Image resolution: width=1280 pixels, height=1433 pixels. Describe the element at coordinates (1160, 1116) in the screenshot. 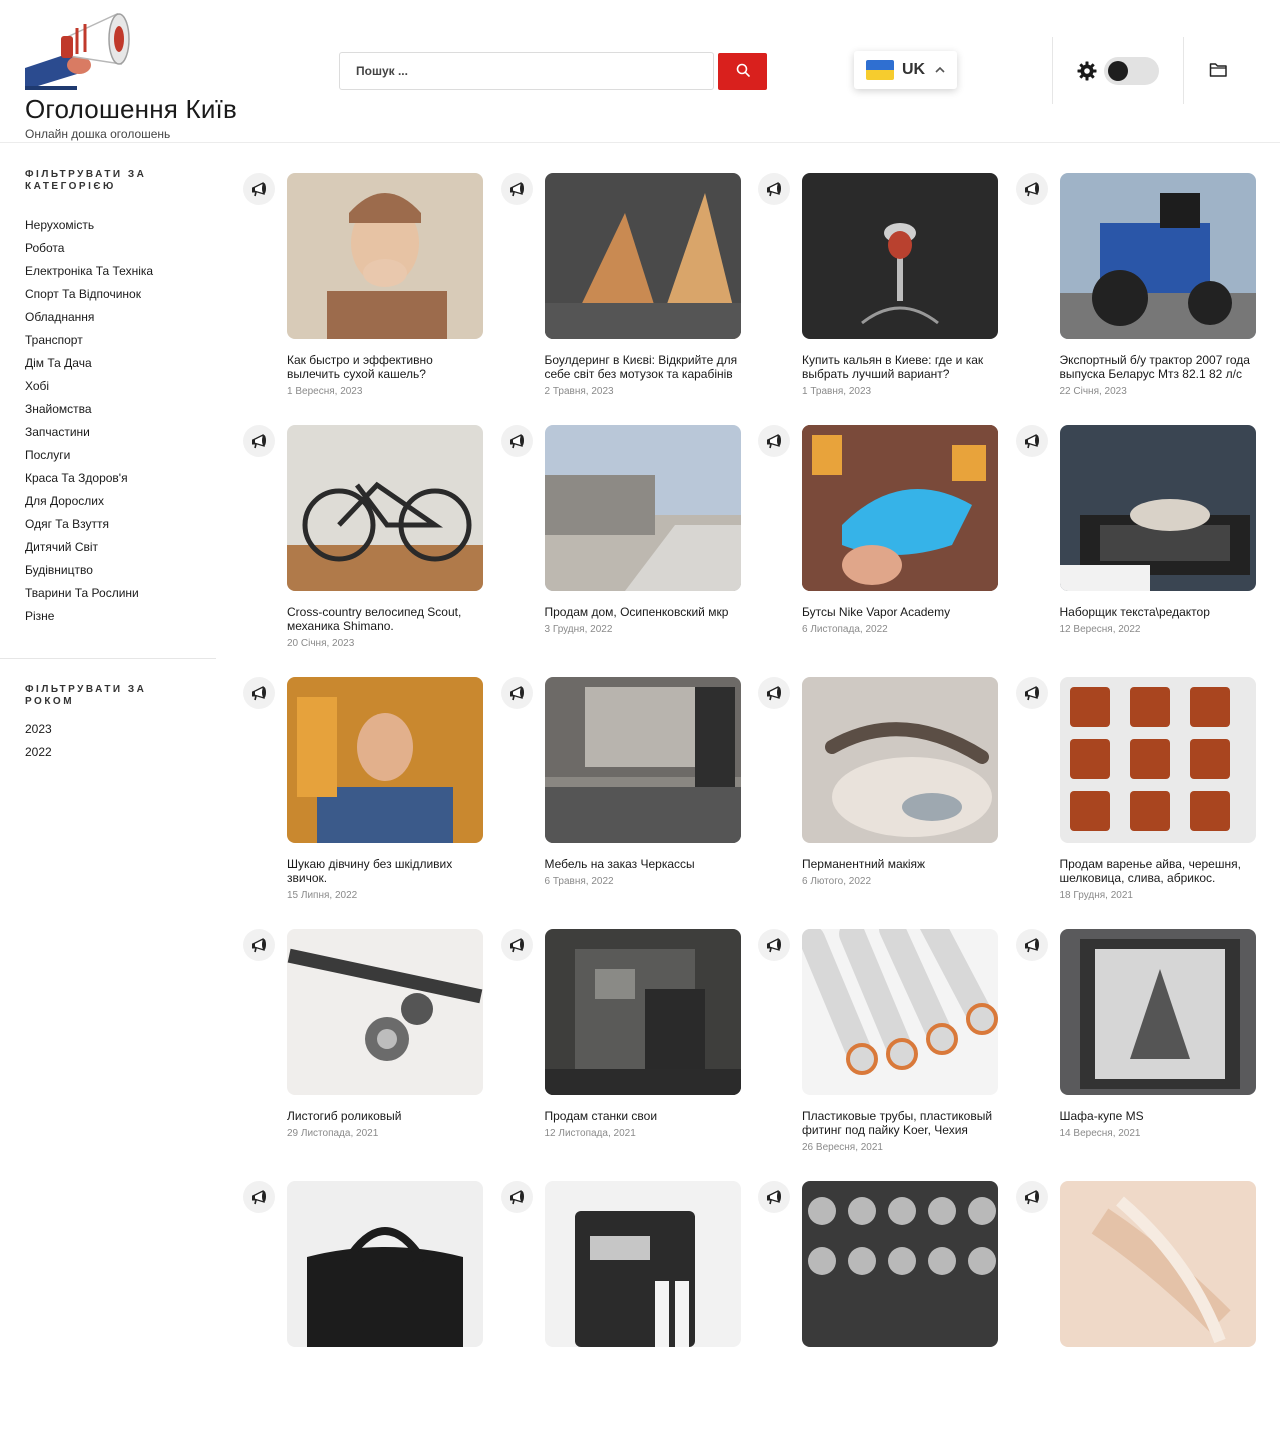

I see `listing-title: Шафа-купе MS` at that location.